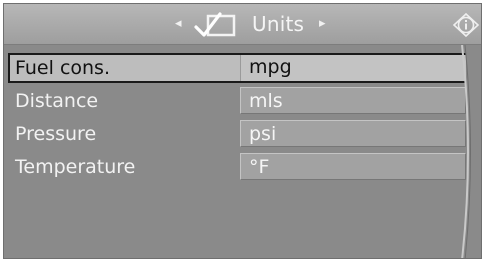  What do you see at coordinates (278, 24) in the screenshot?
I see `page-title: Units` at bounding box center [278, 24].